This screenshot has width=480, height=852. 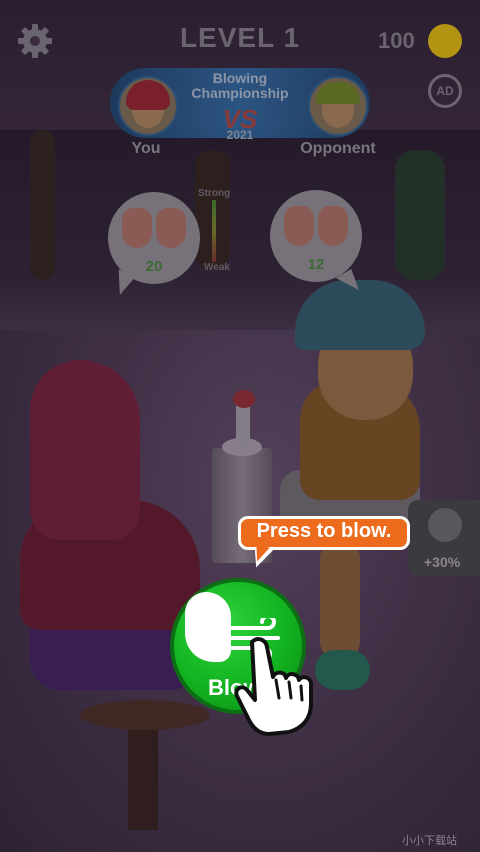 What do you see at coordinates (445, 525) in the screenshot?
I see `fist-icon` at bounding box center [445, 525].